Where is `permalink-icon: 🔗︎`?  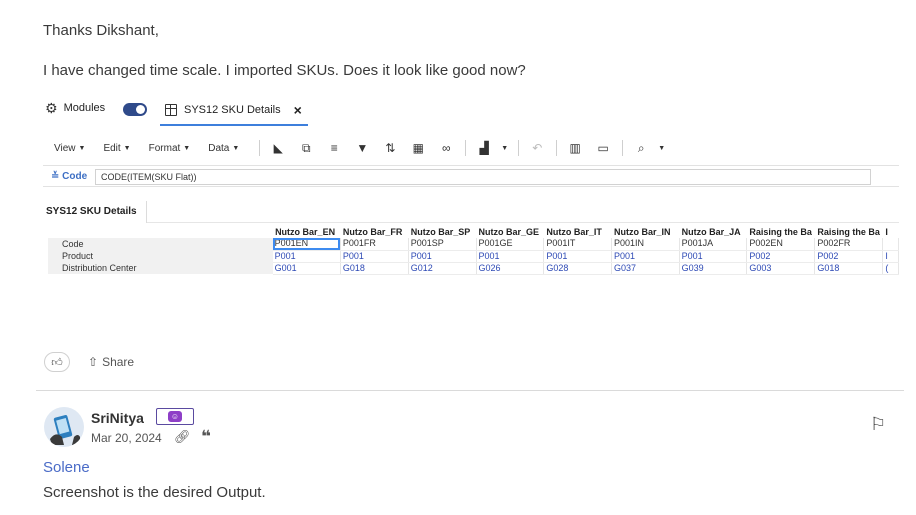
permalink-icon: 🔗︎ is located at coordinates (182, 437).